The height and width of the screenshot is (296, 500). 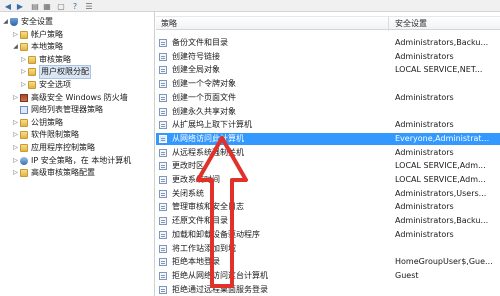 I want to click on tree-item: ▷ 软件限制策略, so click(x=45, y=135).